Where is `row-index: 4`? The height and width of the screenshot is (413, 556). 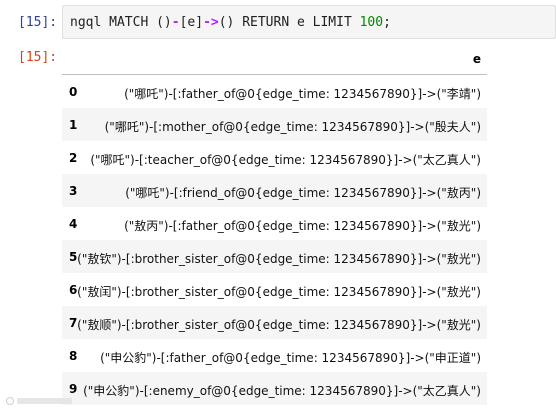
row-index: 4 is located at coordinates (73, 224).